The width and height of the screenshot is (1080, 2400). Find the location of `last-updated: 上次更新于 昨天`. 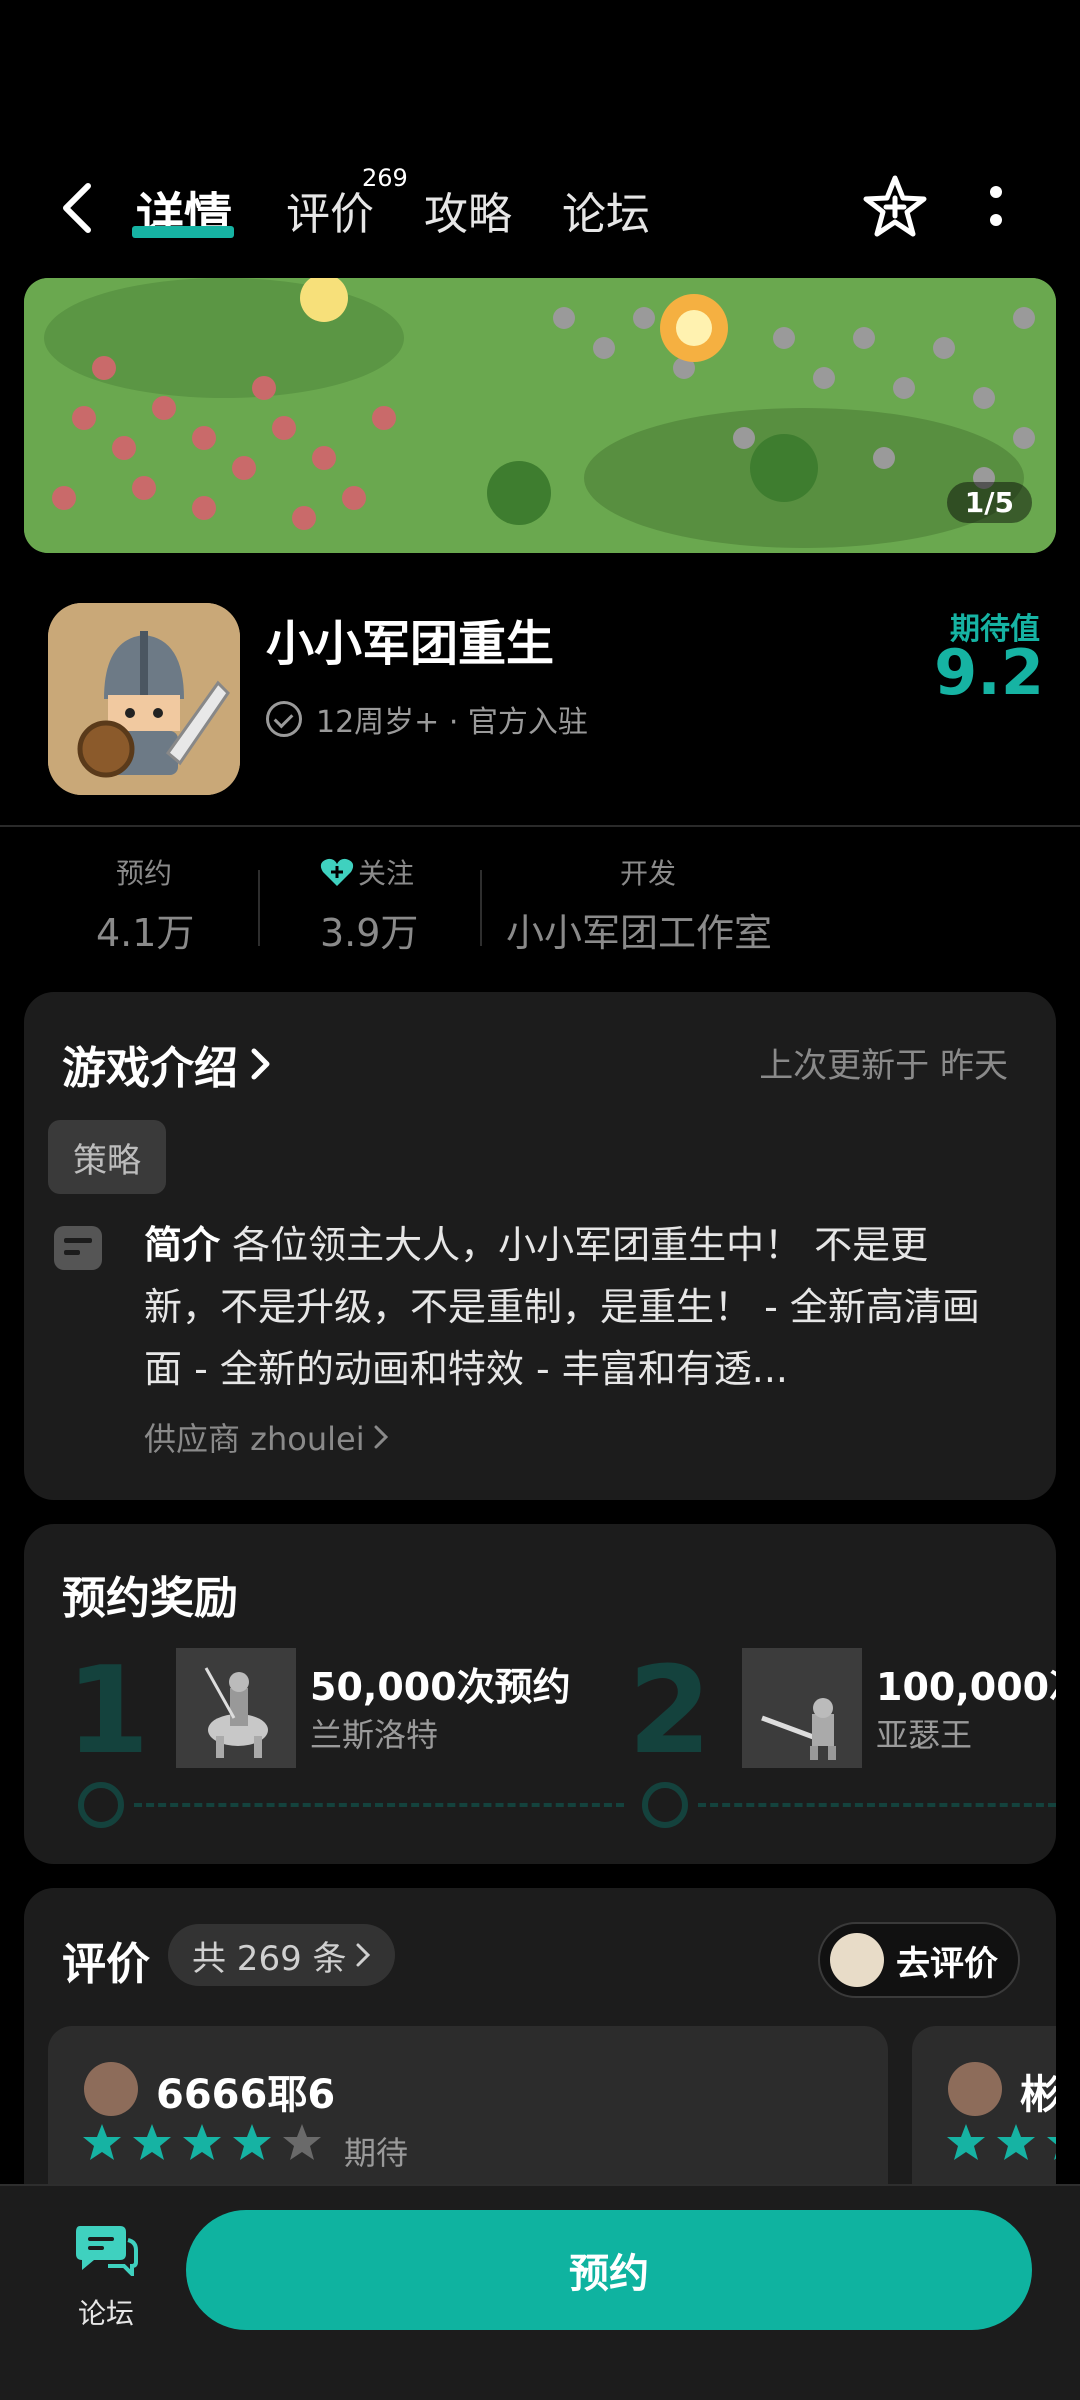

last-updated: 上次更新于 昨天 is located at coordinates (883, 1066).